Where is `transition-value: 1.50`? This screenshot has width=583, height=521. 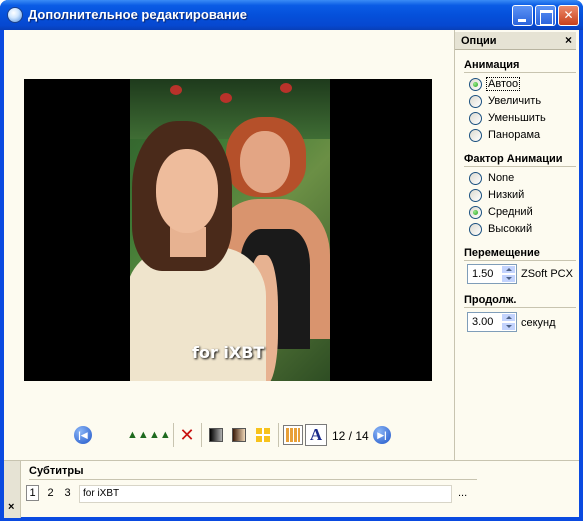
transition-value: 1.50 is located at coordinates (482, 274).